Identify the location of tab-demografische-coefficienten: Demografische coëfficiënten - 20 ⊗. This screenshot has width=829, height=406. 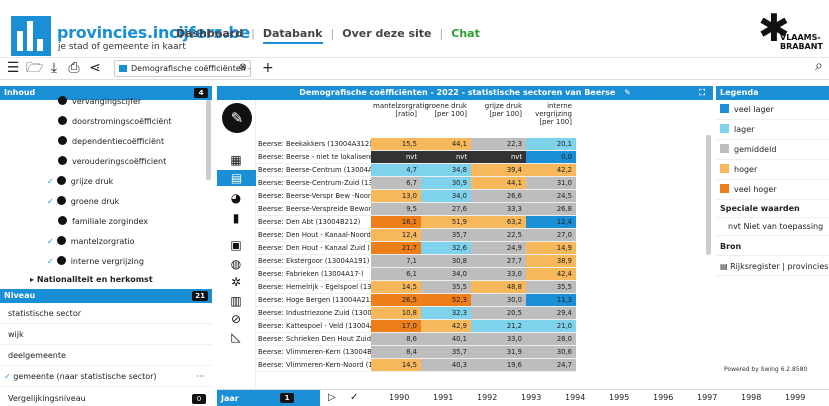
(182, 68).